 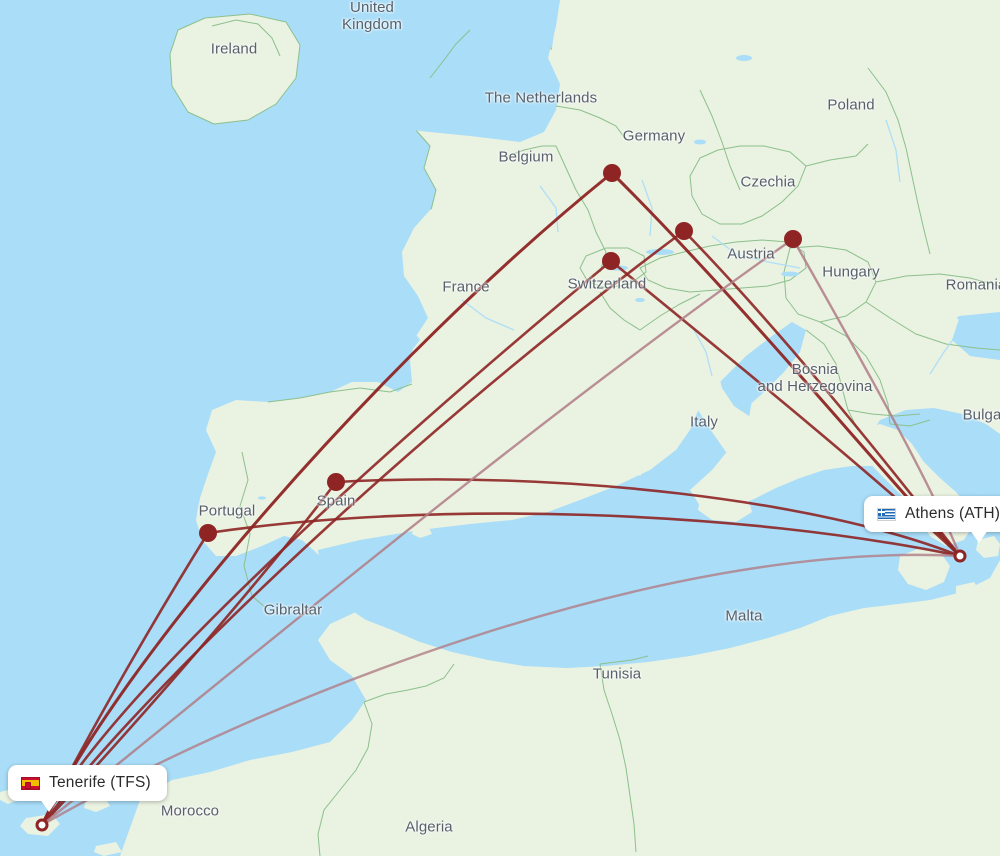 What do you see at coordinates (336, 501) in the screenshot?
I see `country-label-spain: Spain` at bounding box center [336, 501].